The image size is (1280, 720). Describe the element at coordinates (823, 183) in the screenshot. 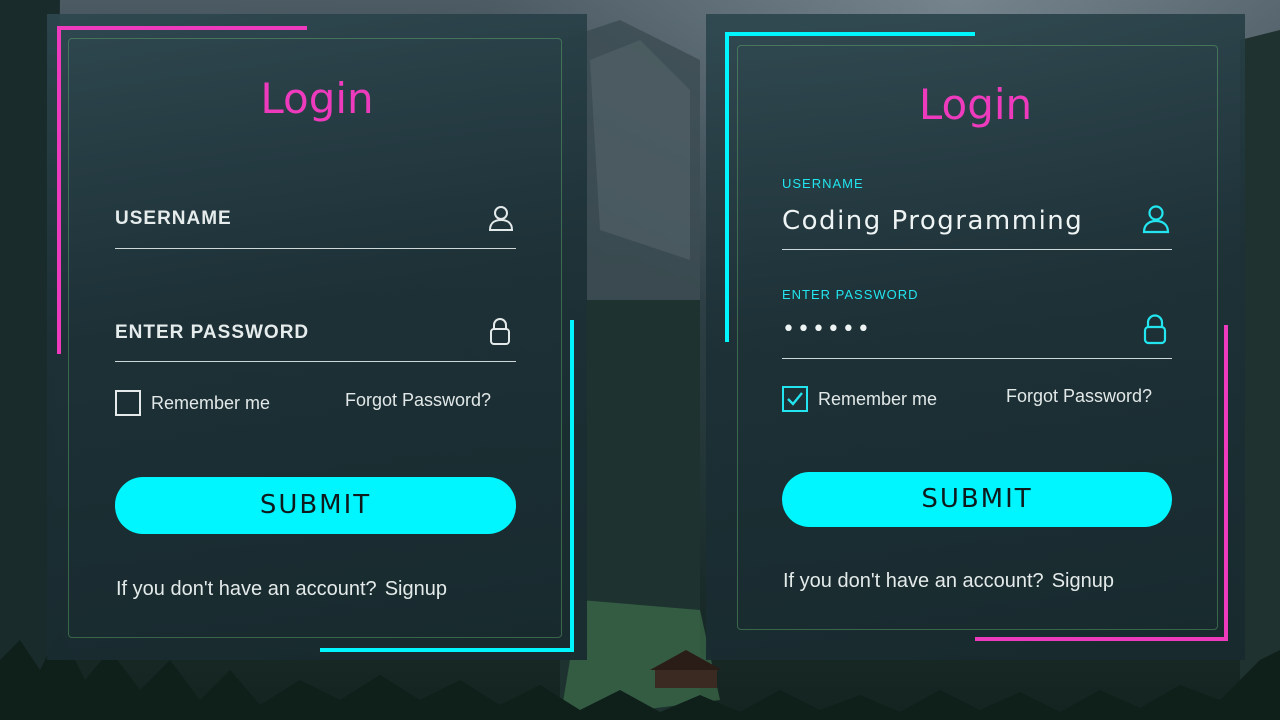

I see `username-label: USERNAME` at that location.